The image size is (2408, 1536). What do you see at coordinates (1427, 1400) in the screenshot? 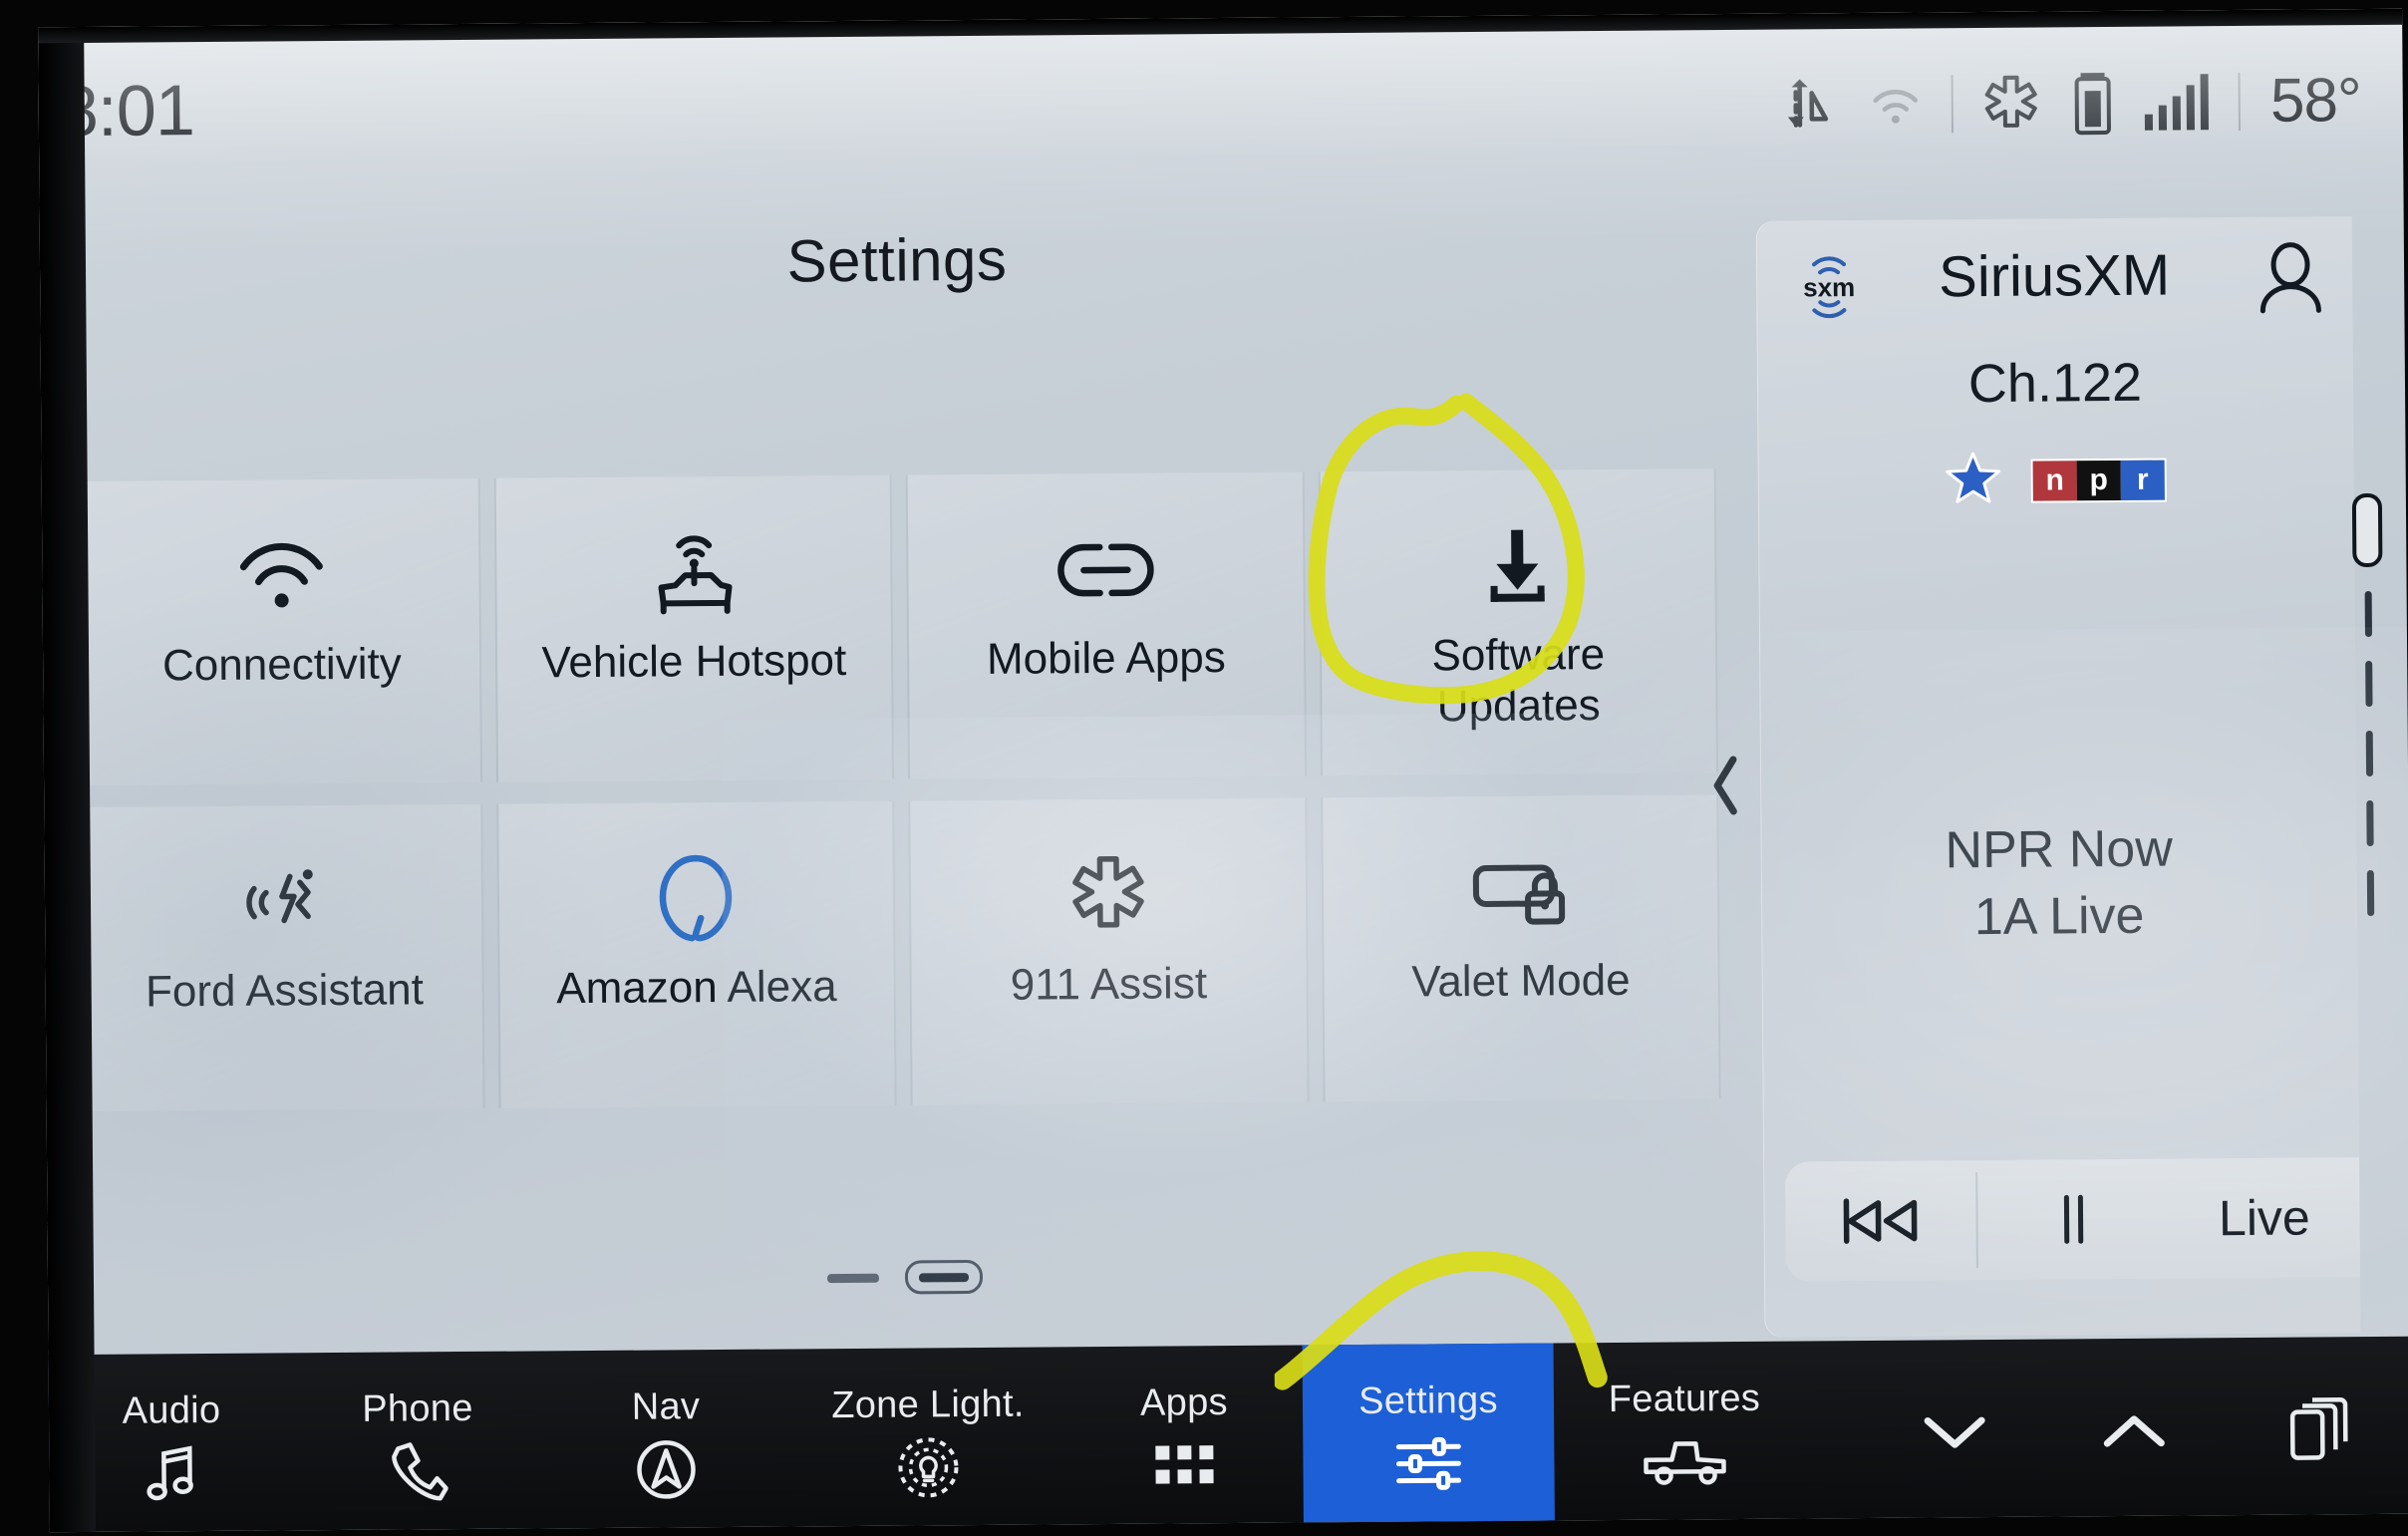
I see `nav-label: Settings` at bounding box center [1427, 1400].